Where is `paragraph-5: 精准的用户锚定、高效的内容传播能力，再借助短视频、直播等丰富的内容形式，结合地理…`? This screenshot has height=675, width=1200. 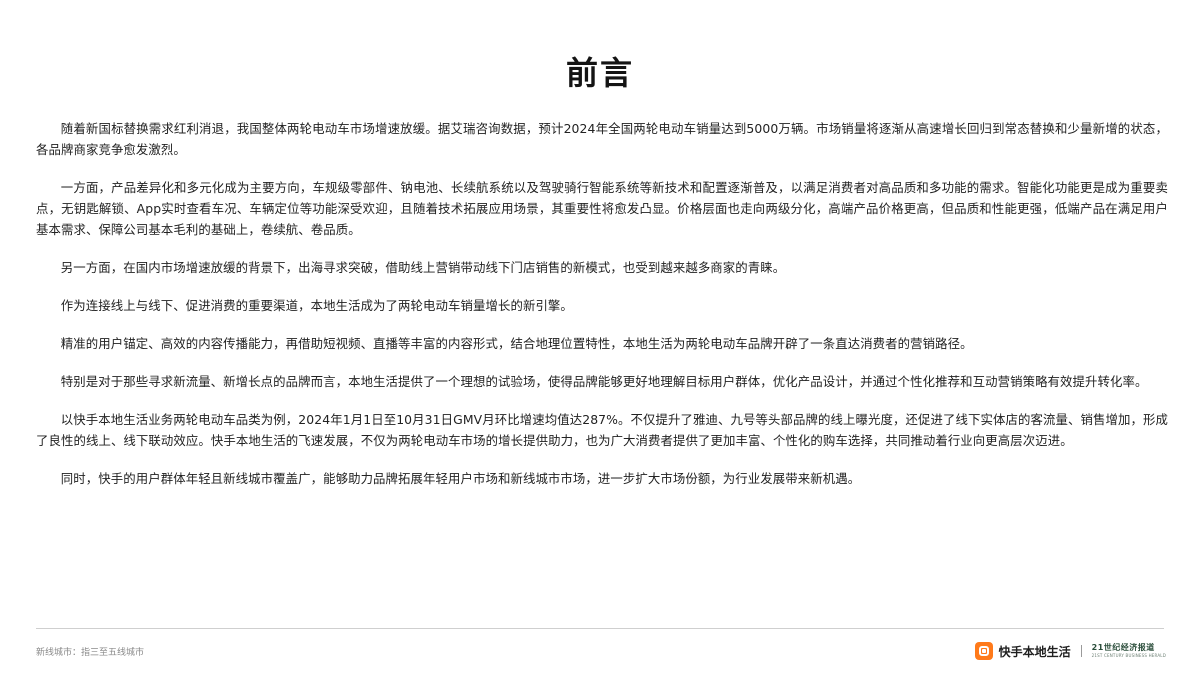
paragraph-5: 精准的用户锚定、高效的内容传播能力，再借助短视频、直播等丰富的内容形式，结合地理… is located at coordinates (516, 343).